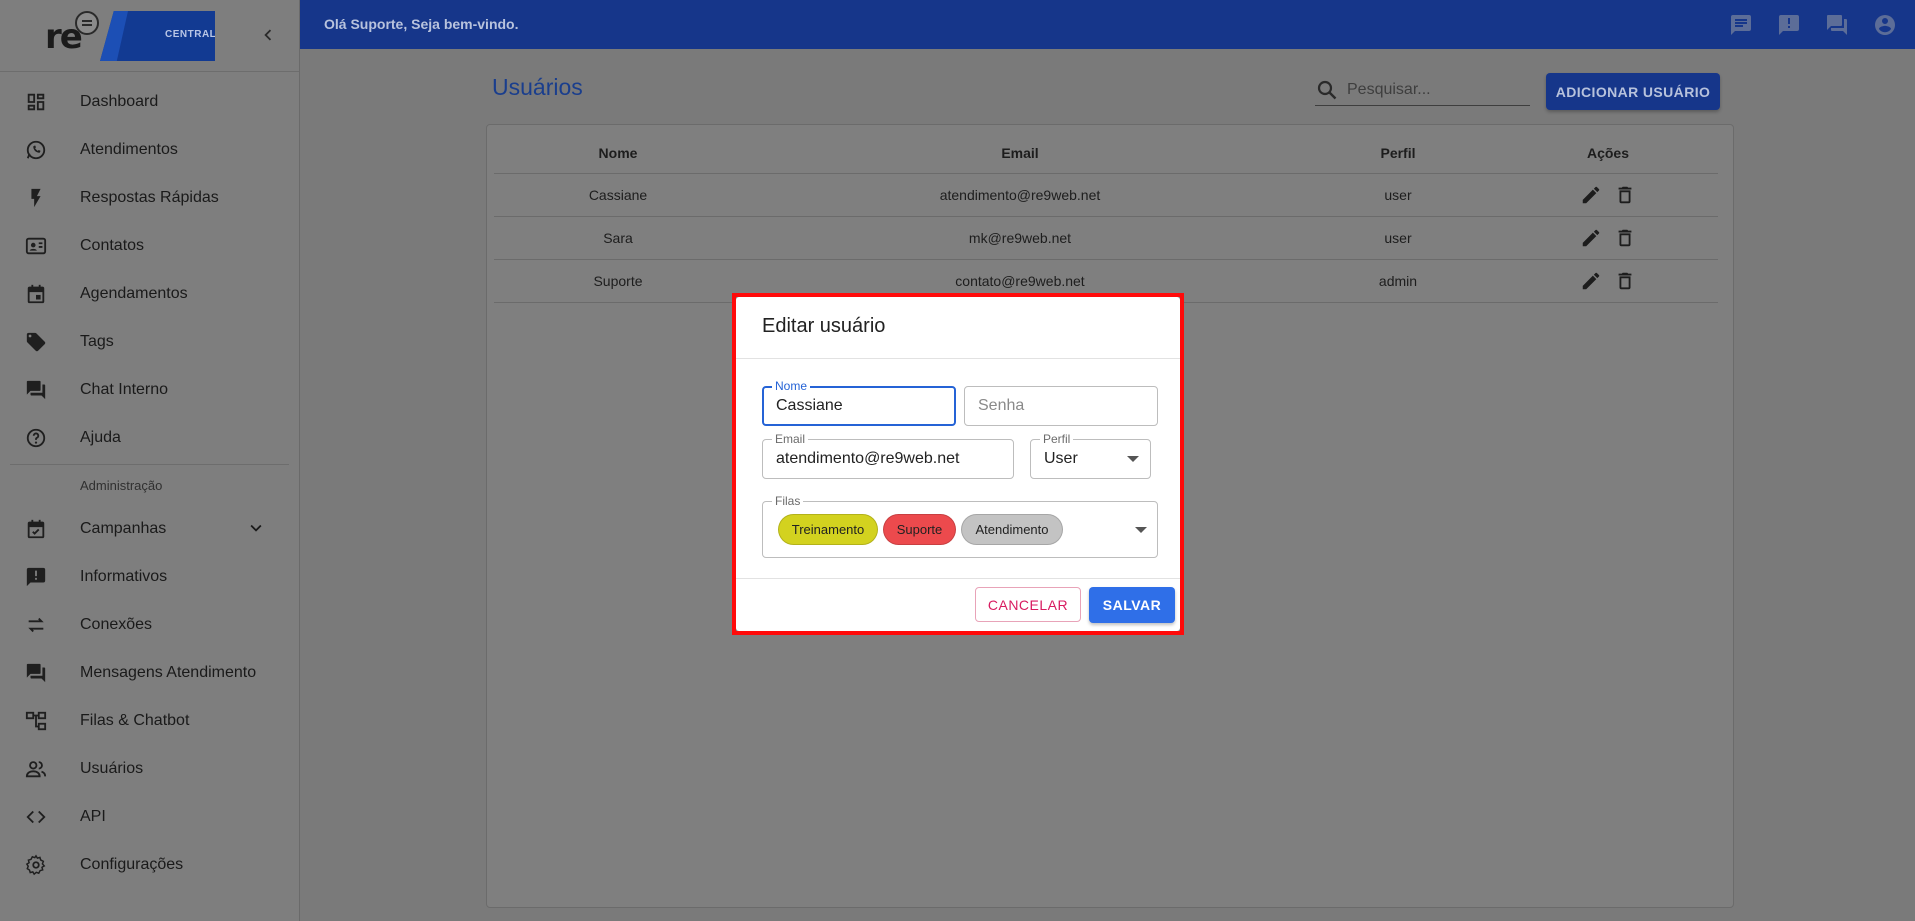 The image size is (1915, 921). I want to click on sidebar-item-filas-chatbot: Filas & Chatbot, so click(149, 721).